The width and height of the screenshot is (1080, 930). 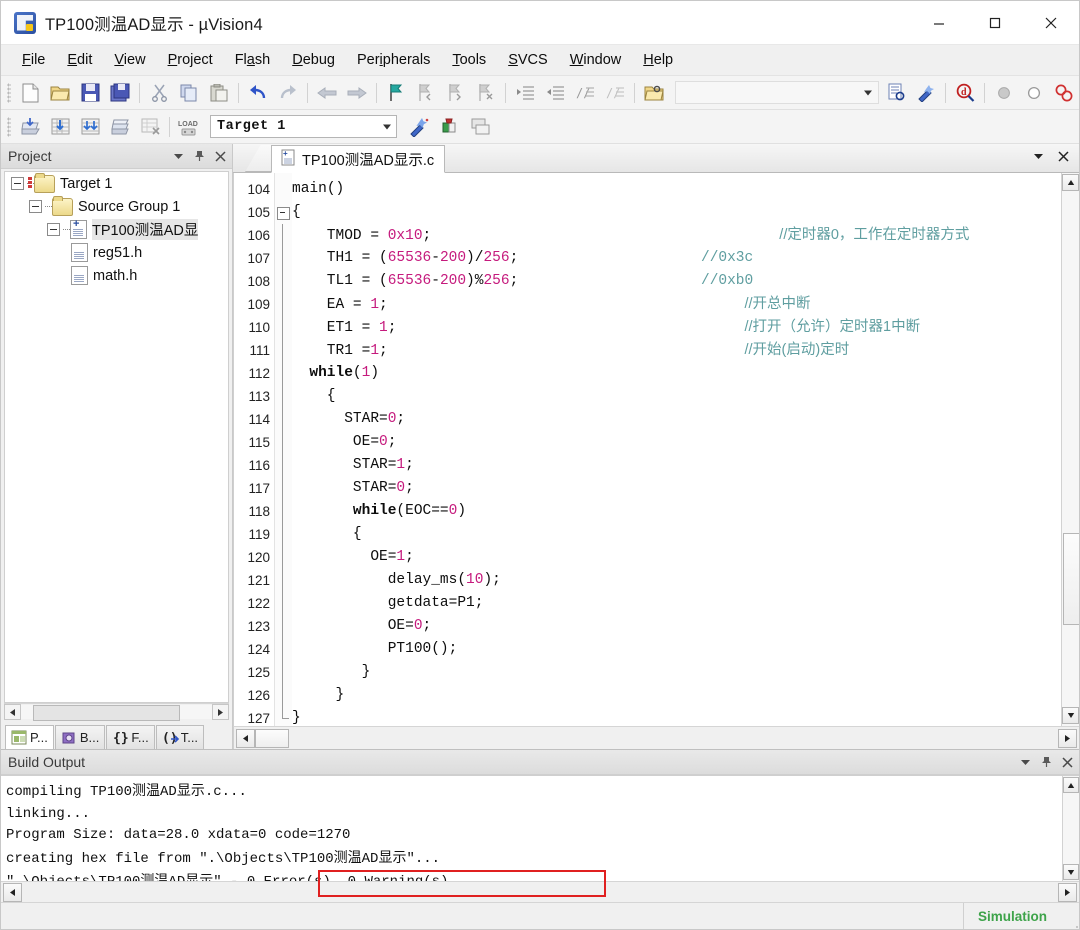 What do you see at coordinates (426, 93) in the screenshot?
I see `bookmark-prev-icon` at bounding box center [426, 93].